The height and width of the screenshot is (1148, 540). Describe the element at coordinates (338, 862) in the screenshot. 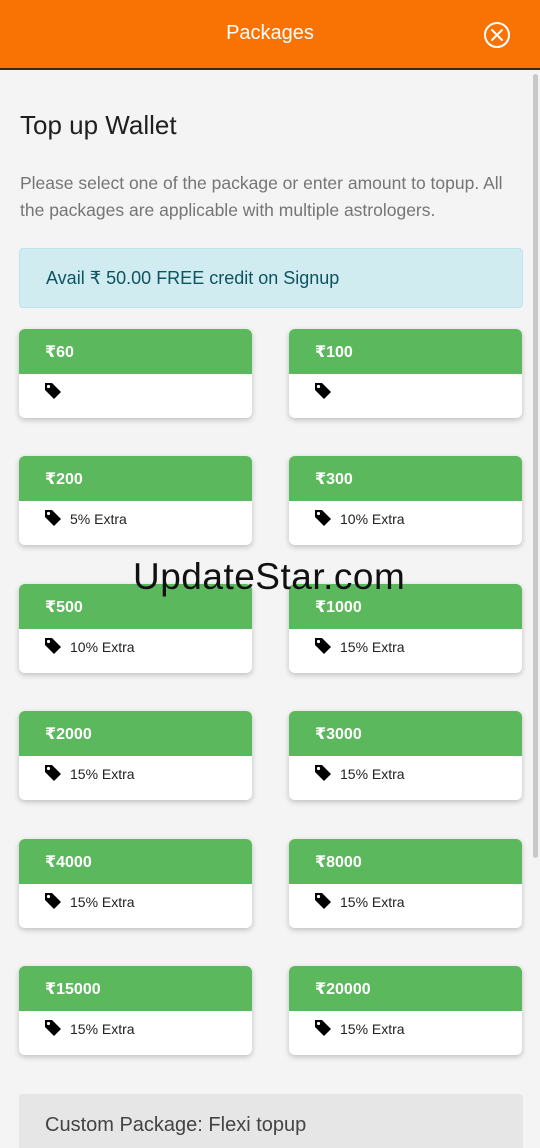

I see `package-price: ₹8000` at that location.